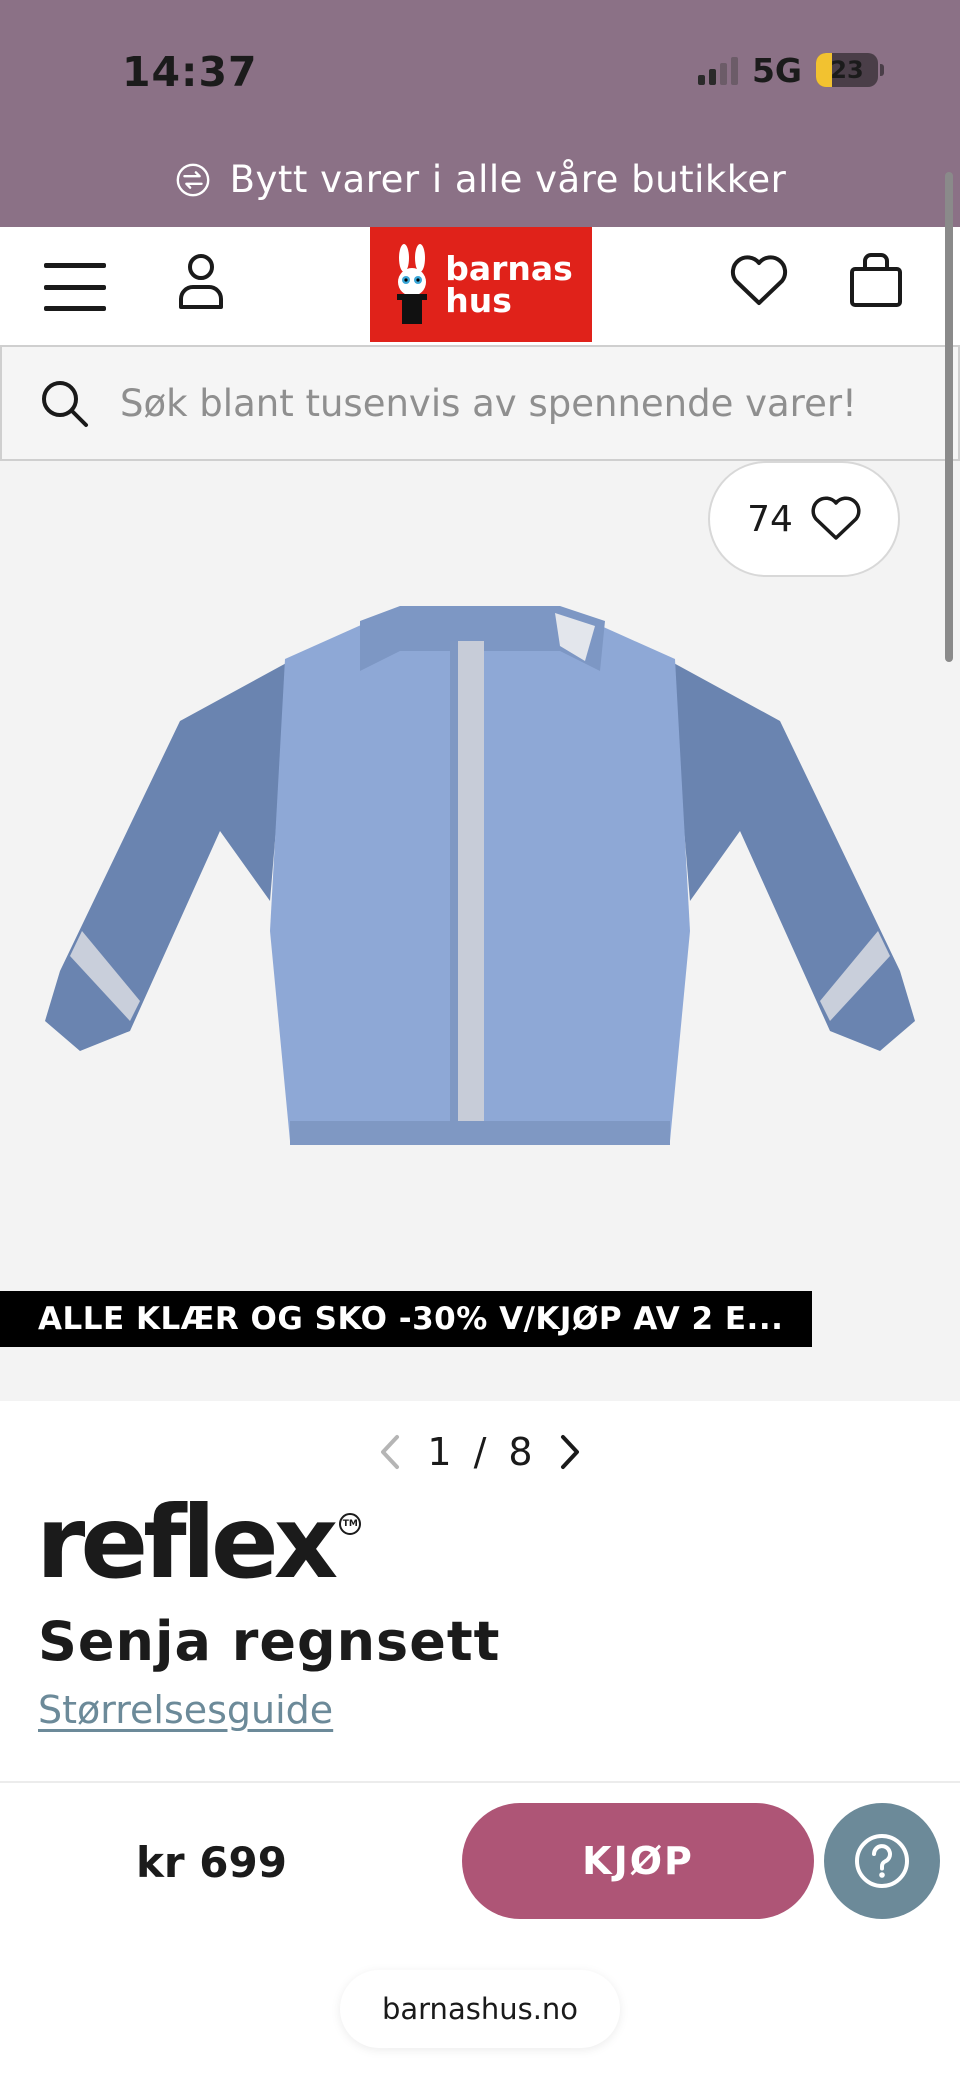  What do you see at coordinates (847, 70) in the screenshot?
I see `battery-level: 23` at bounding box center [847, 70].